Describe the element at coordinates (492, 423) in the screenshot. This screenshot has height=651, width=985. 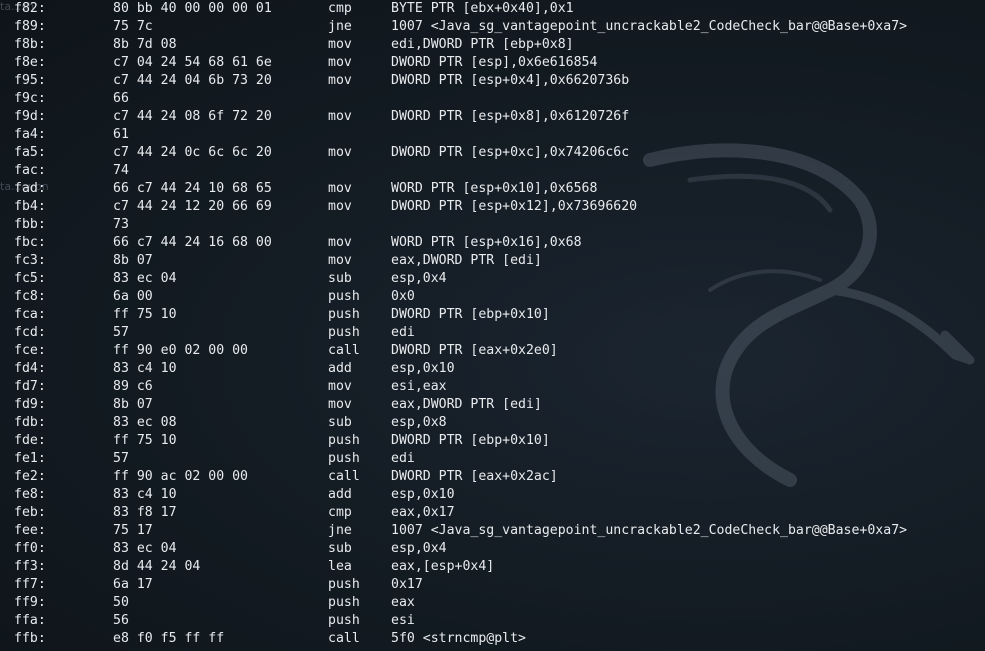
I see `disassembly-row: fdb: 83 ec 08 sub esp,0x8` at that location.